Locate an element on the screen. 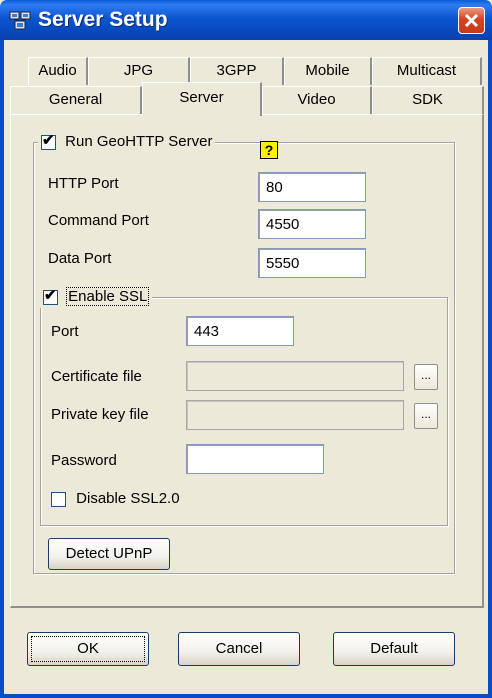 The height and width of the screenshot is (698, 492). certificate-file-label: Certificate file is located at coordinates (96, 376).